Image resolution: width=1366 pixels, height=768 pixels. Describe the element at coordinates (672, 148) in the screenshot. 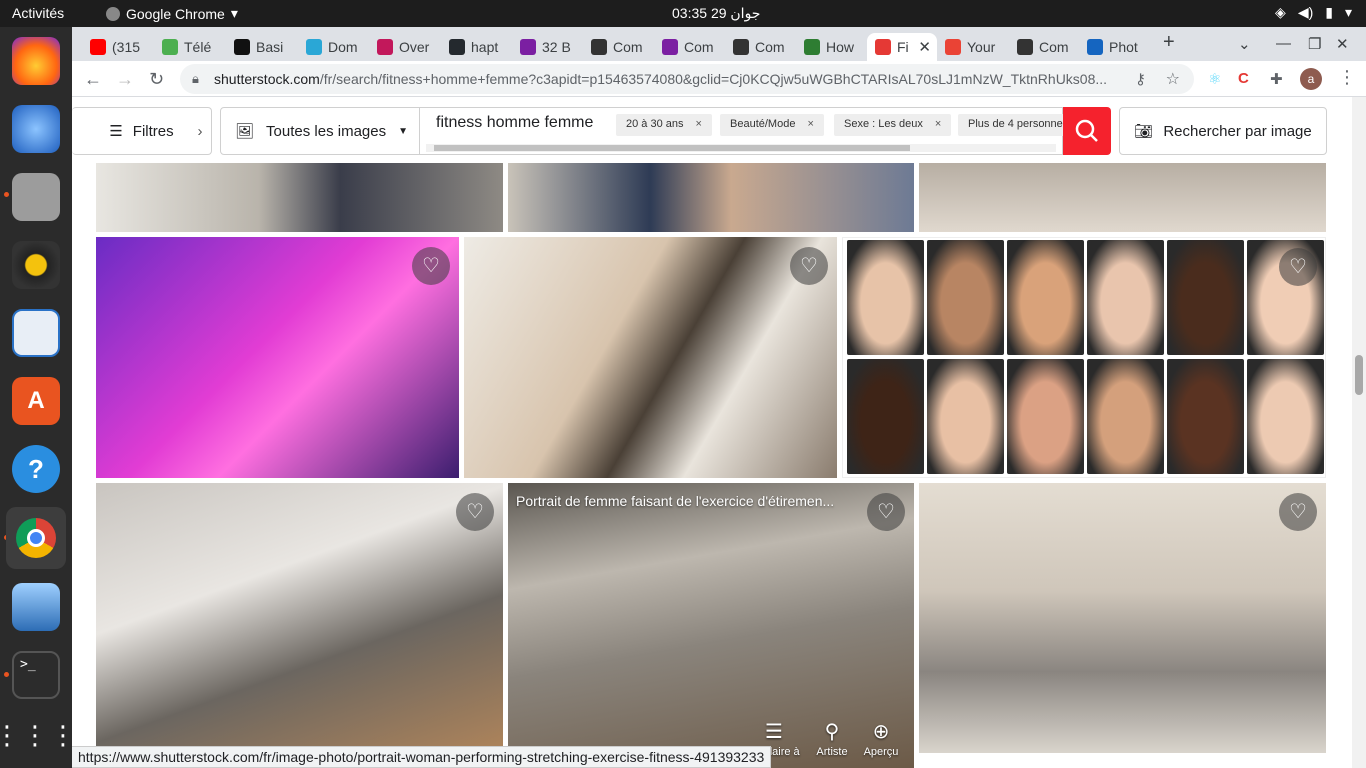

I see `chips-scrollbar-thumb` at that location.